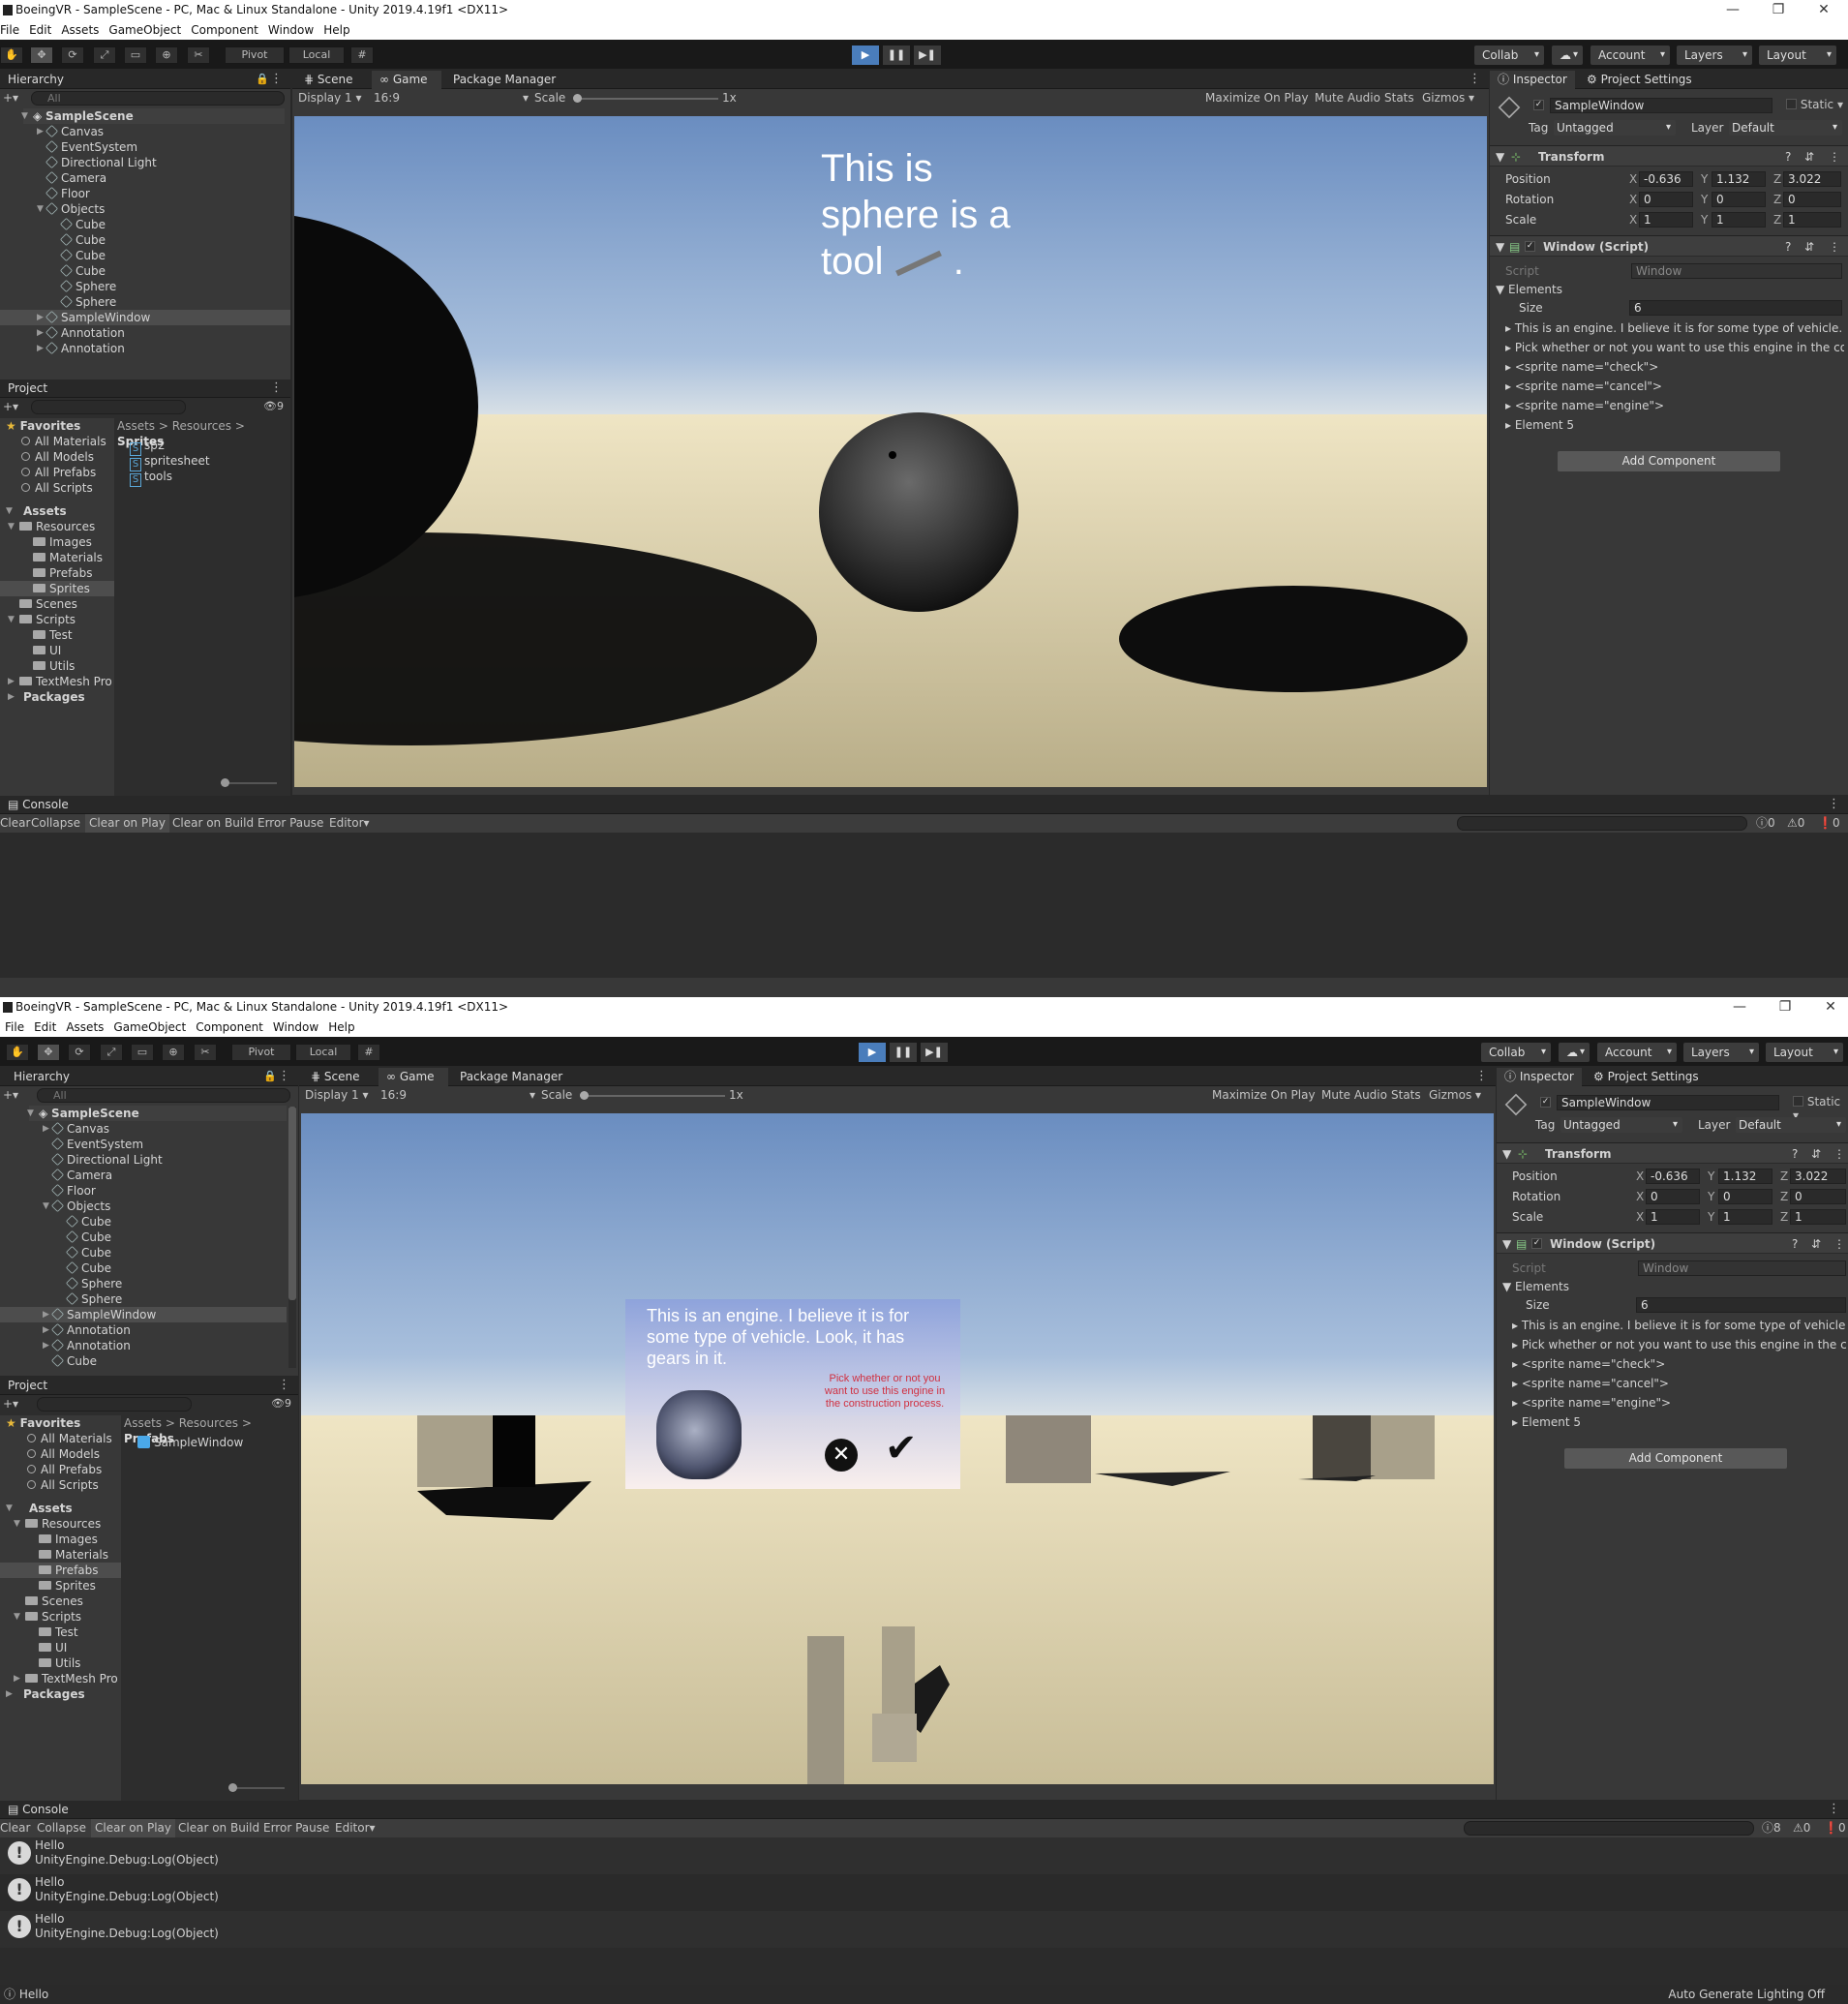 This screenshot has width=1848, height=2004. Describe the element at coordinates (148, 447) in the screenshot. I see `asset-file: Ssp2` at that location.